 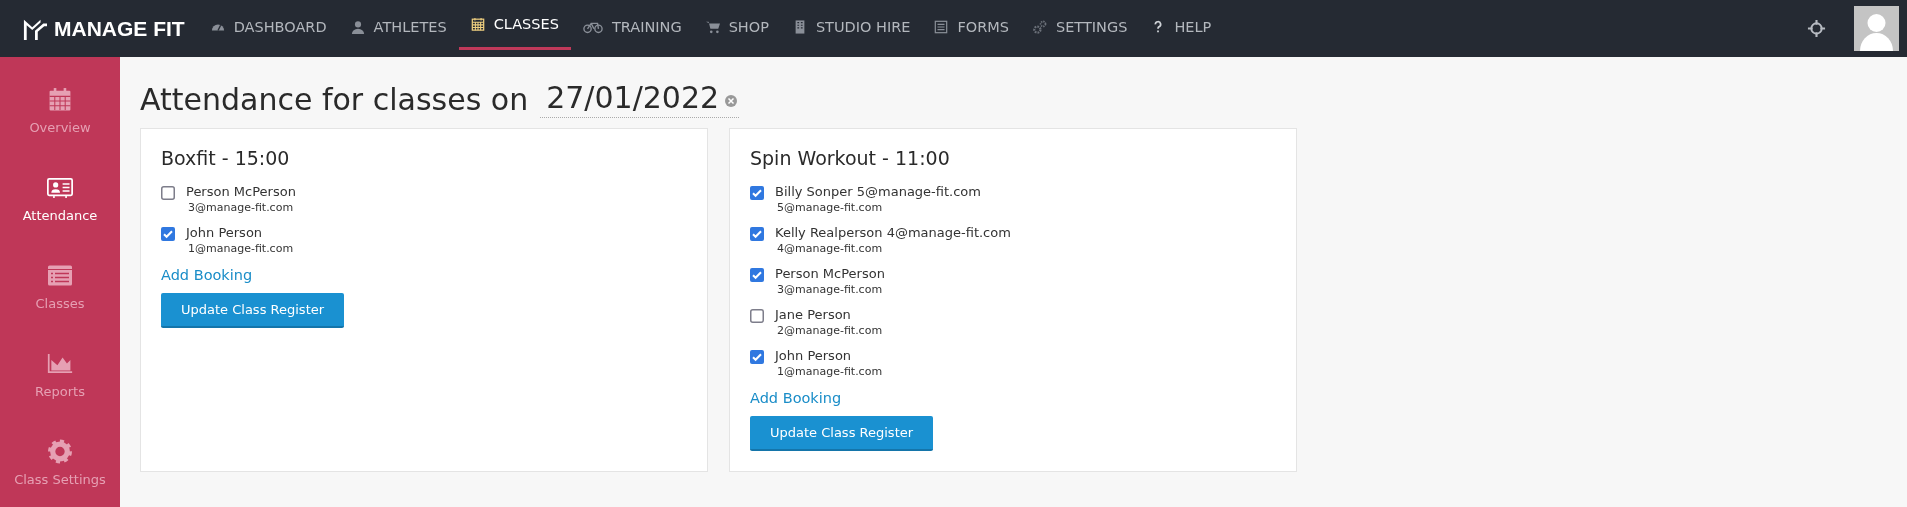 What do you see at coordinates (737, 28) in the screenshot?
I see `nav-tab: SHOP` at bounding box center [737, 28].